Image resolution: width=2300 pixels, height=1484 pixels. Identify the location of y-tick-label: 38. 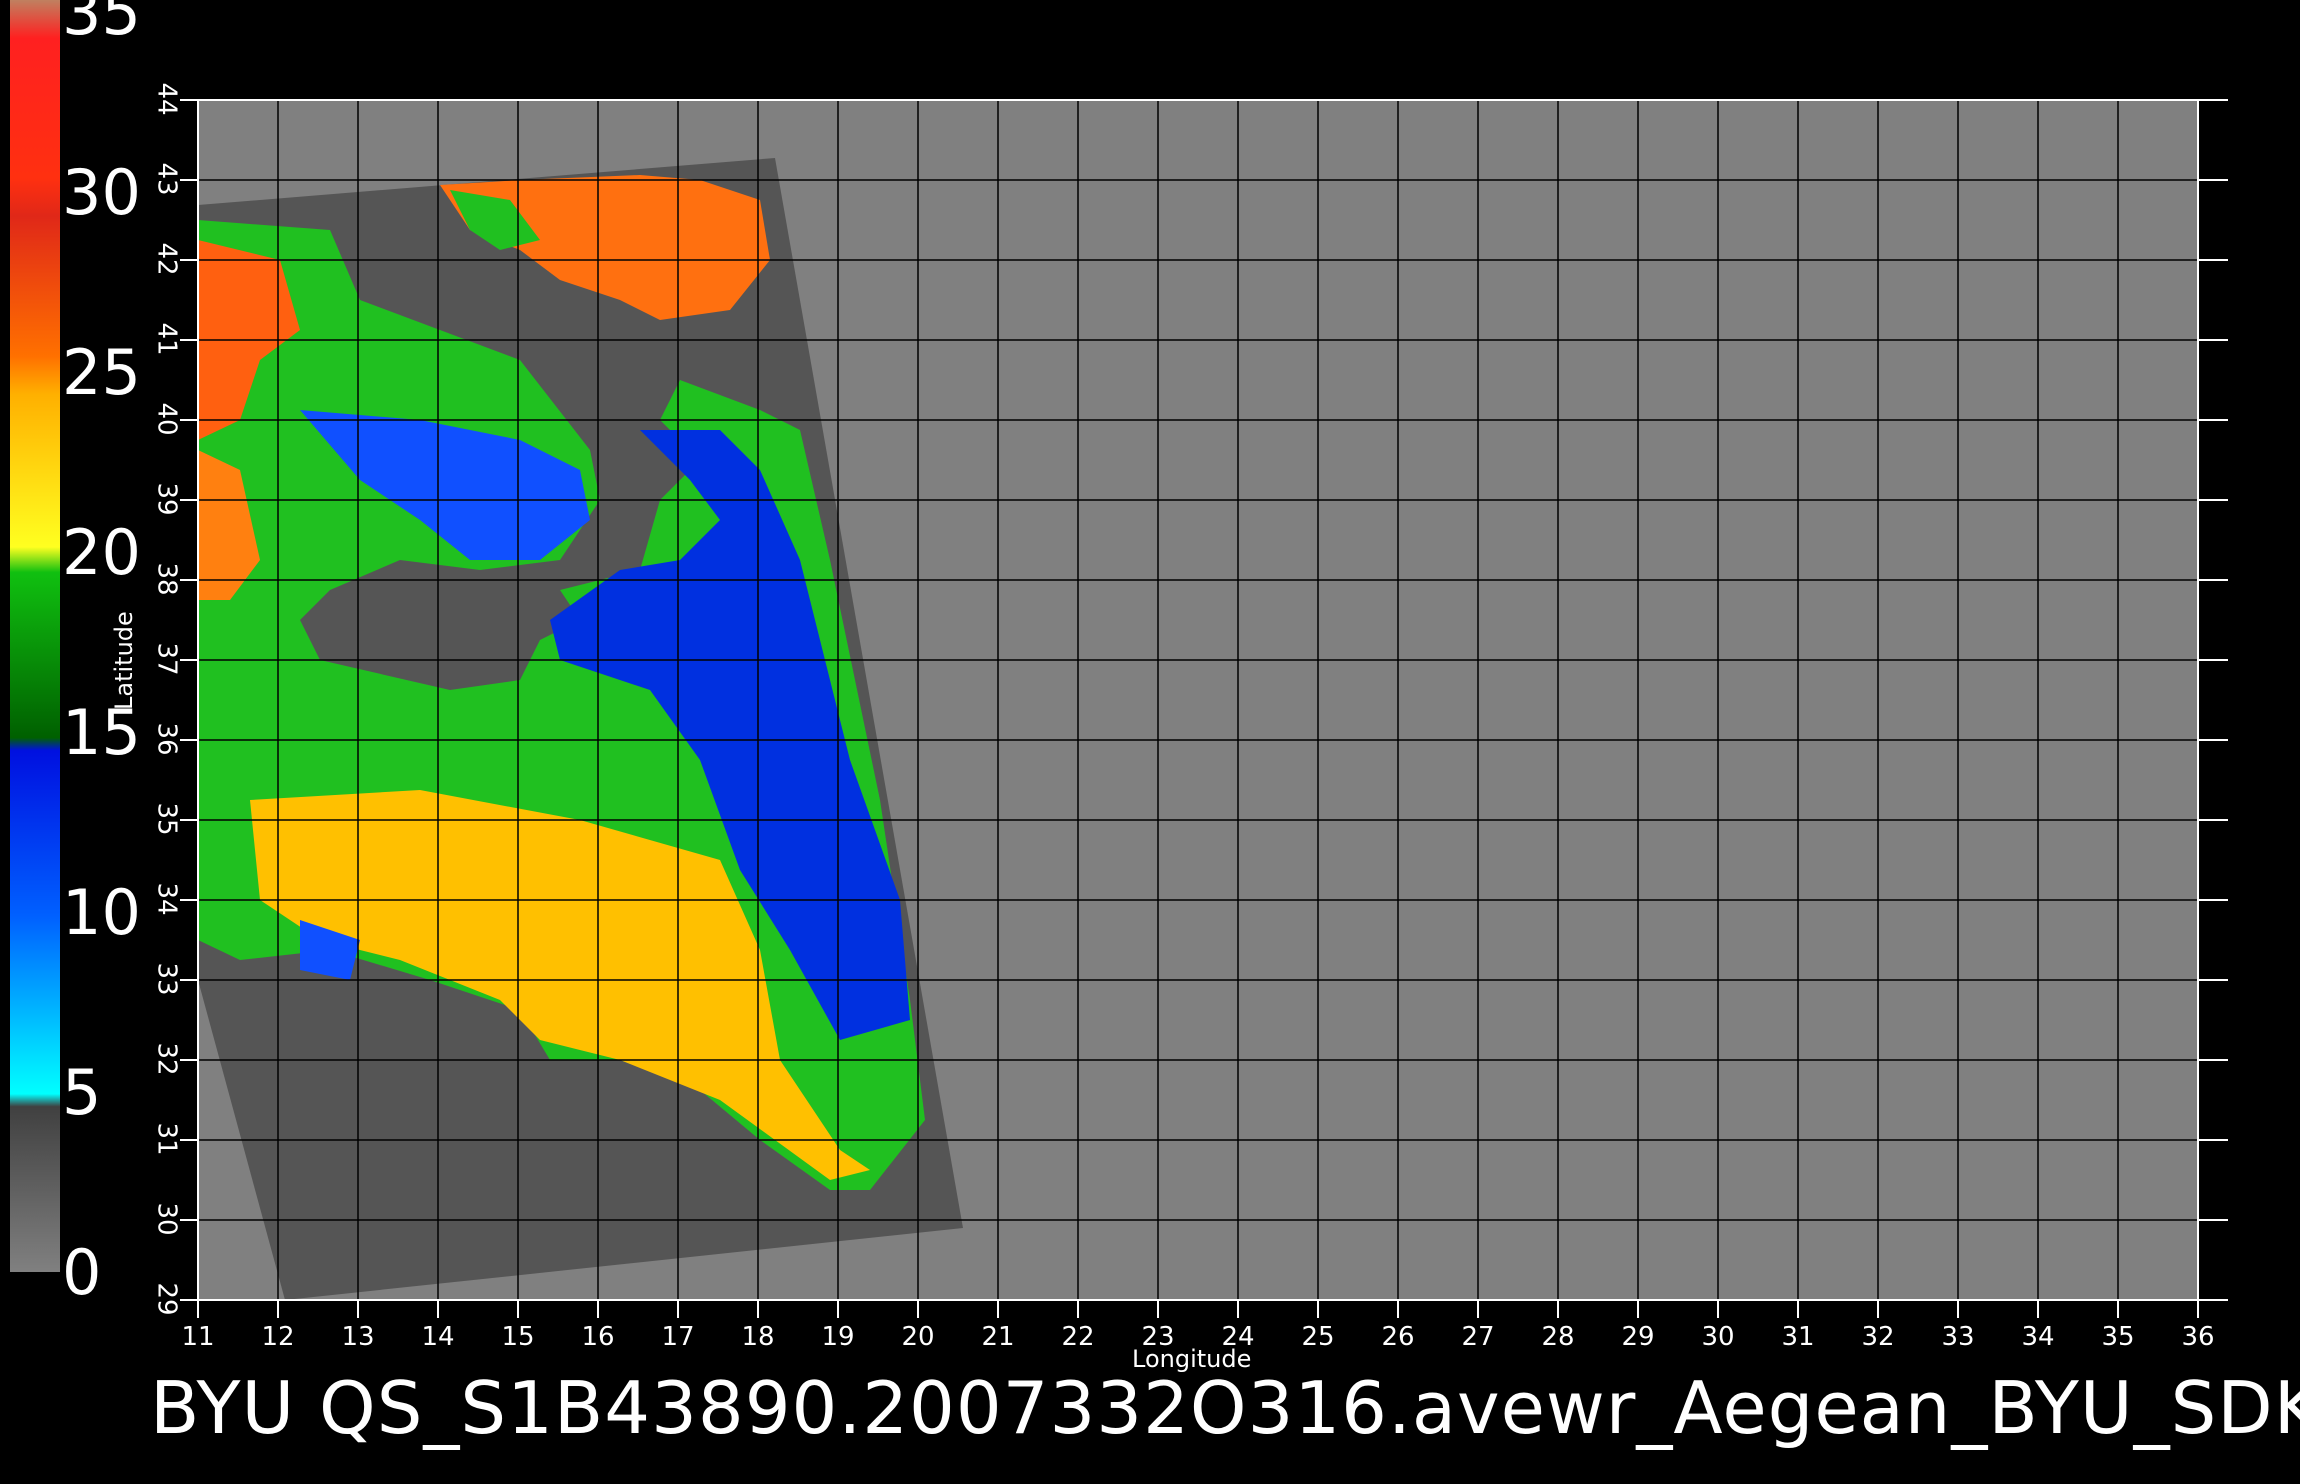
(166, 579).